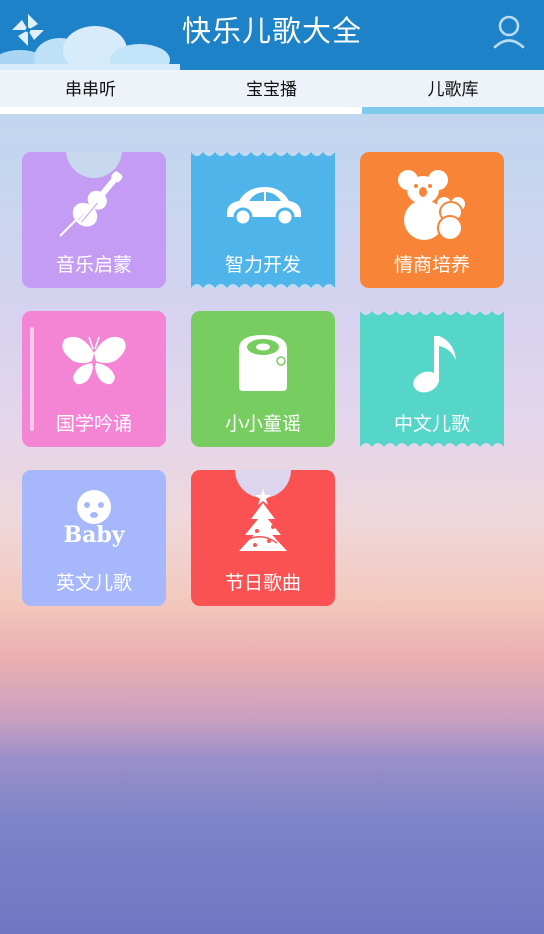  I want to click on user-button, so click(509, 33).